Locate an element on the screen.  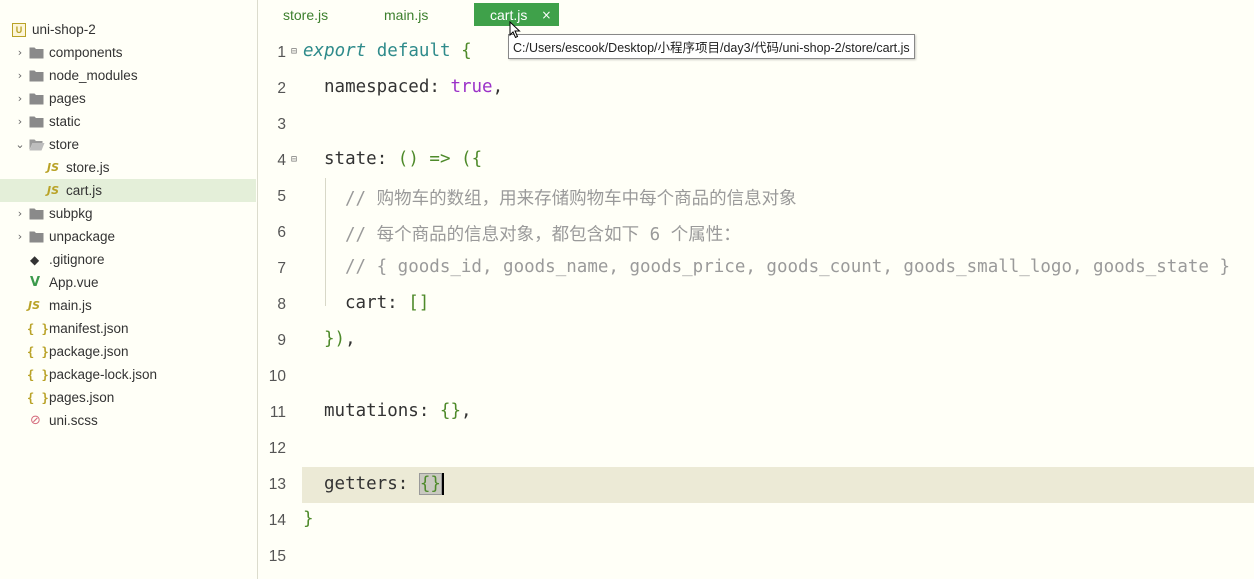
tab-label: store.js is located at coordinates (306, 14).